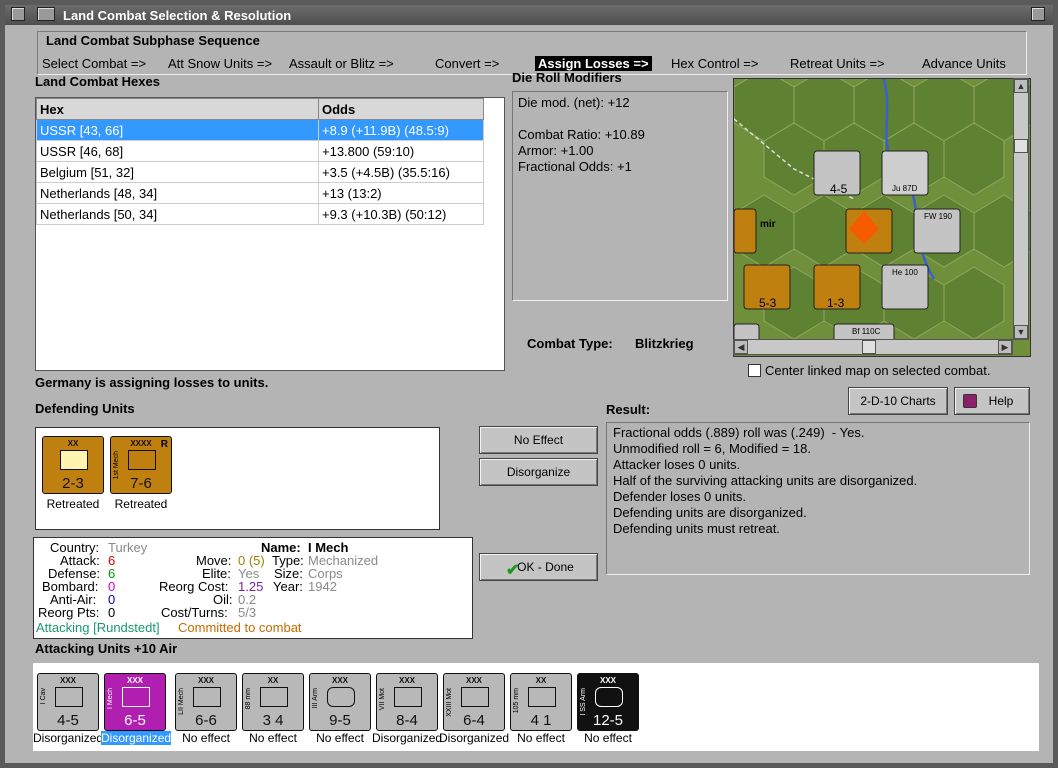 This screenshot has height=768, width=1058. What do you see at coordinates (94, 63) in the screenshot?
I see `seq-select-combat: Select Combat =>` at bounding box center [94, 63].